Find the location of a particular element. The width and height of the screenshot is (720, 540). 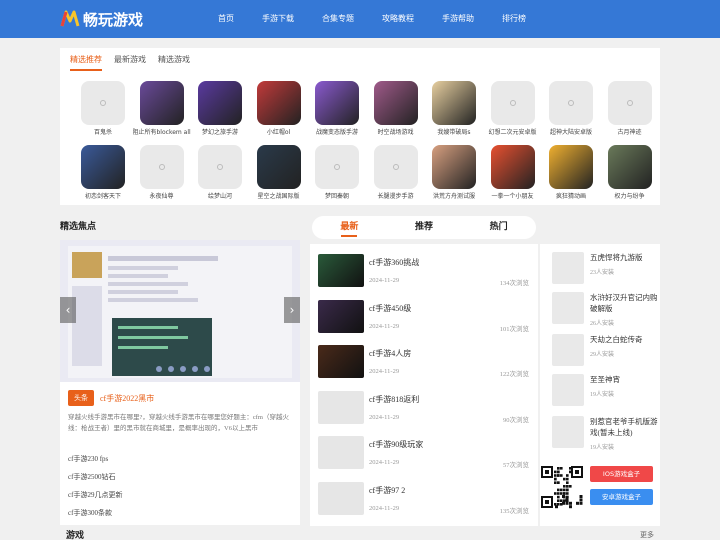

game-item: 幻想二次元安卓版 is located at coordinates (513, 108).